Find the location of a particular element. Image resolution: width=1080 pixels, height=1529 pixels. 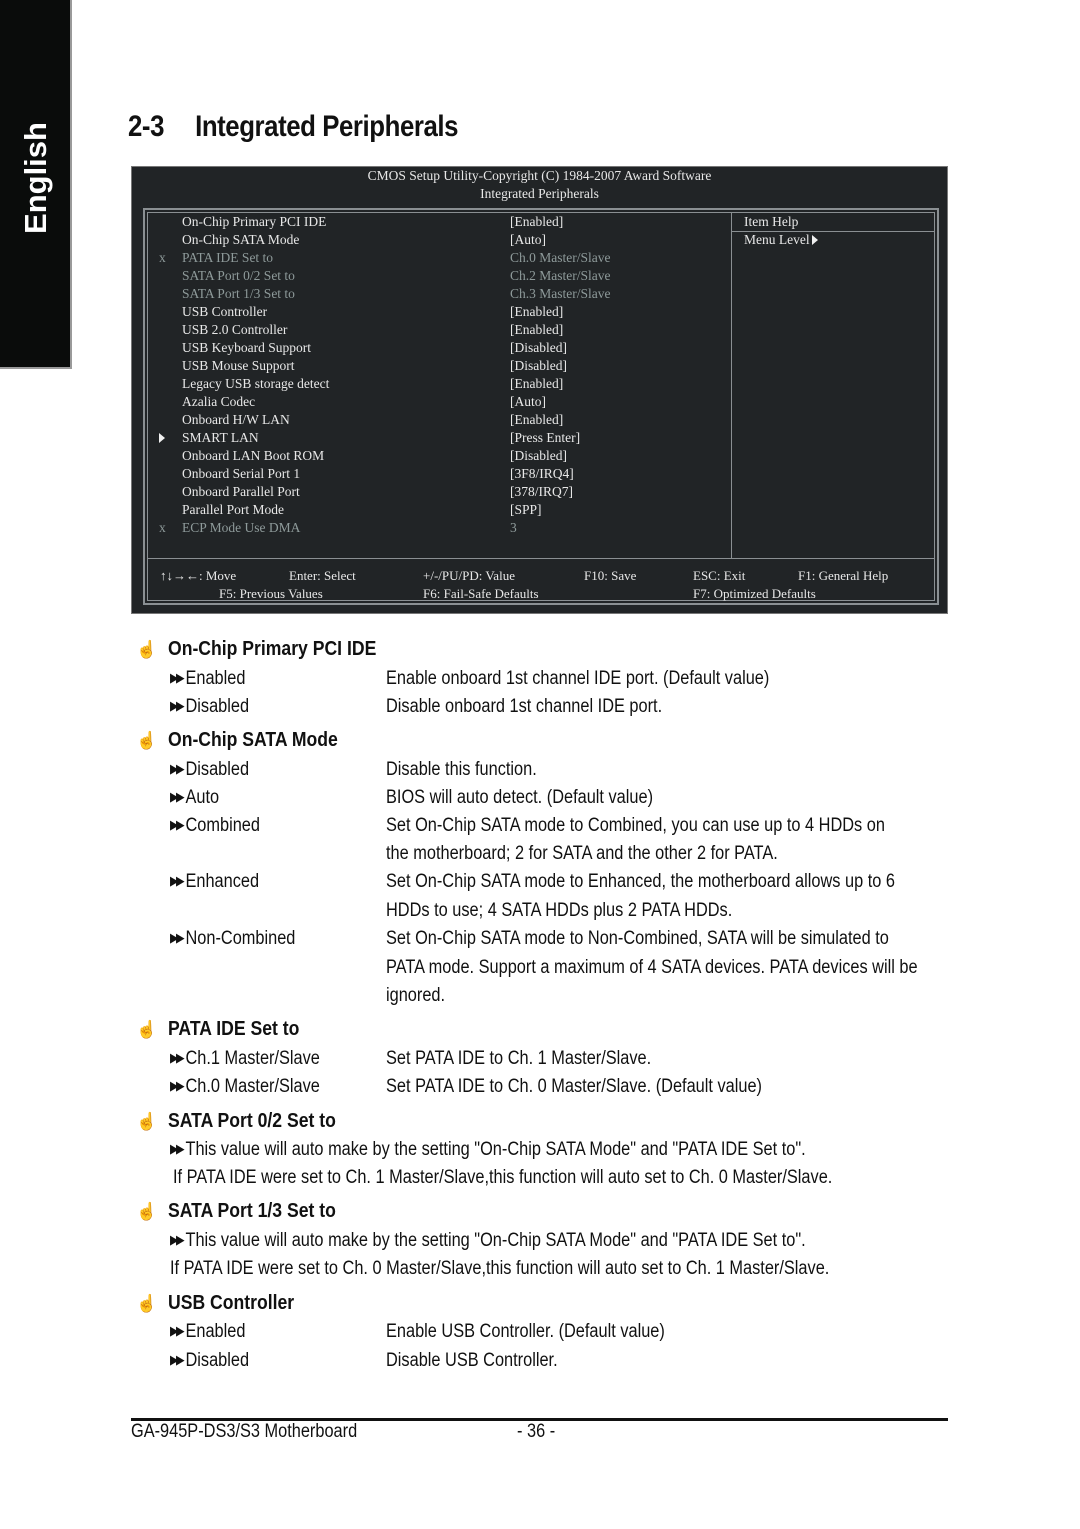

key-f6: F6: Fail-Safe Defaults is located at coordinates (481, 593).